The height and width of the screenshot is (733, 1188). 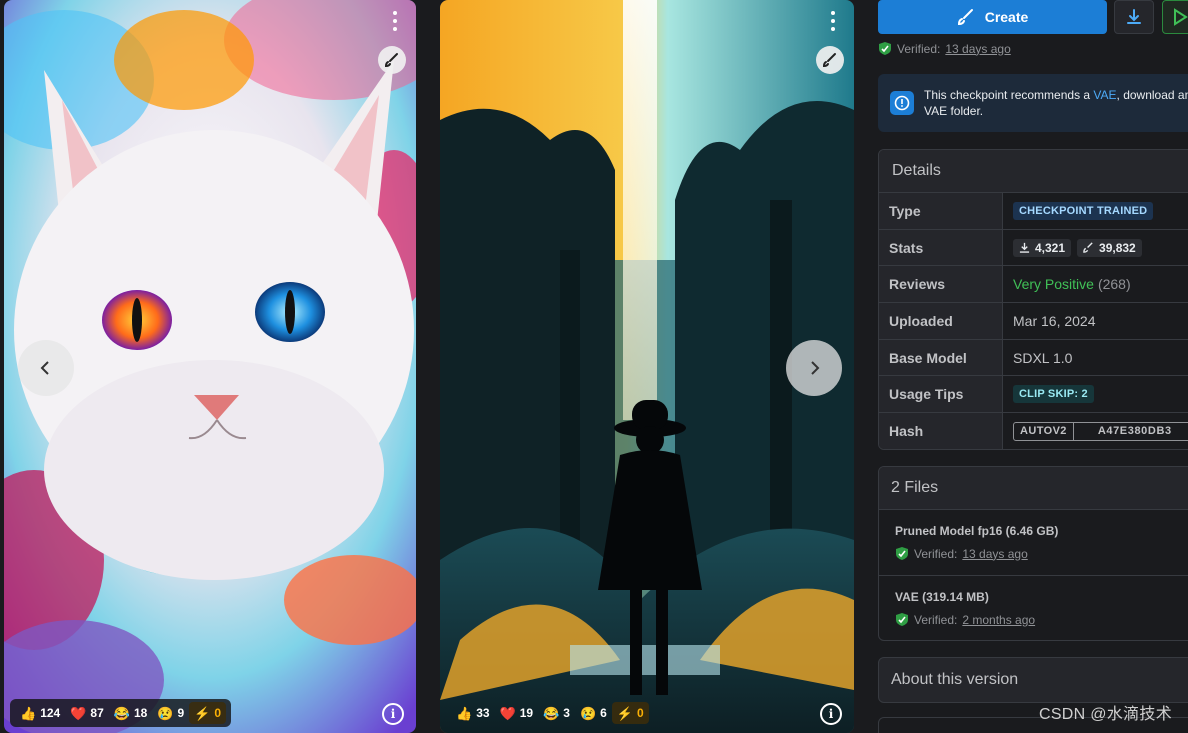 What do you see at coordinates (1038, 619) in the screenshot?
I see `verified-status: Verified: 2 months ago` at bounding box center [1038, 619].